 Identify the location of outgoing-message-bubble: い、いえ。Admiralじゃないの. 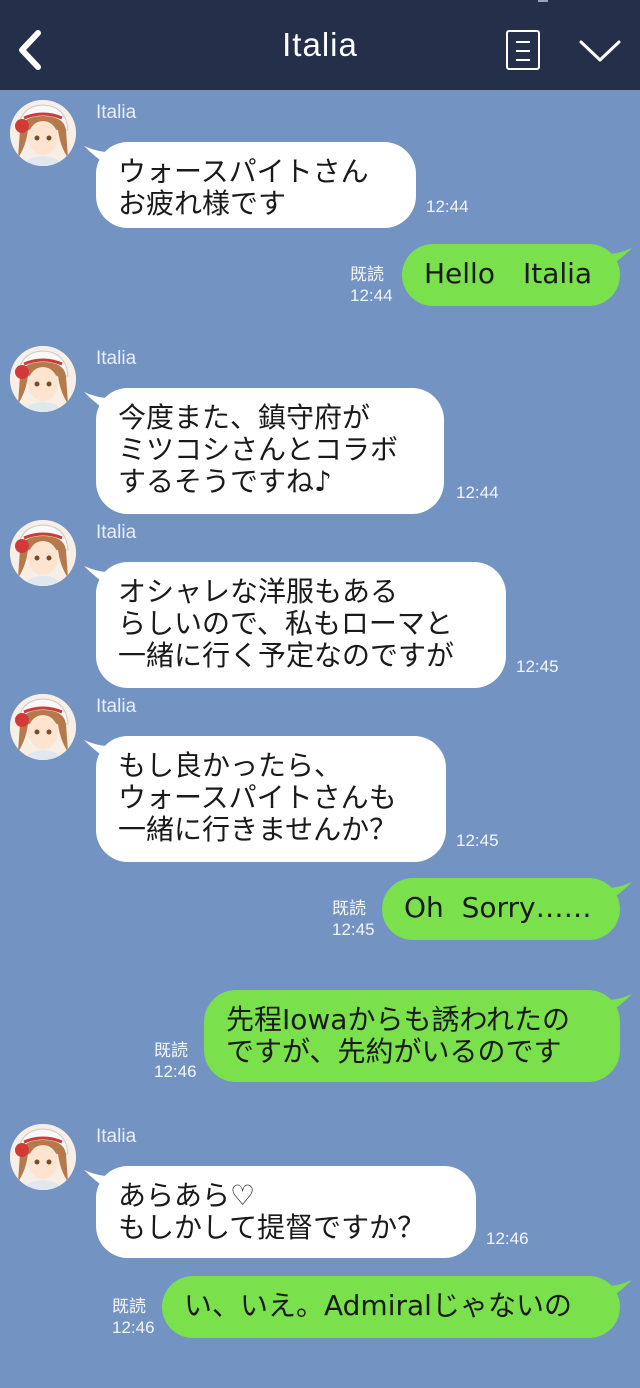
(391, 1307).